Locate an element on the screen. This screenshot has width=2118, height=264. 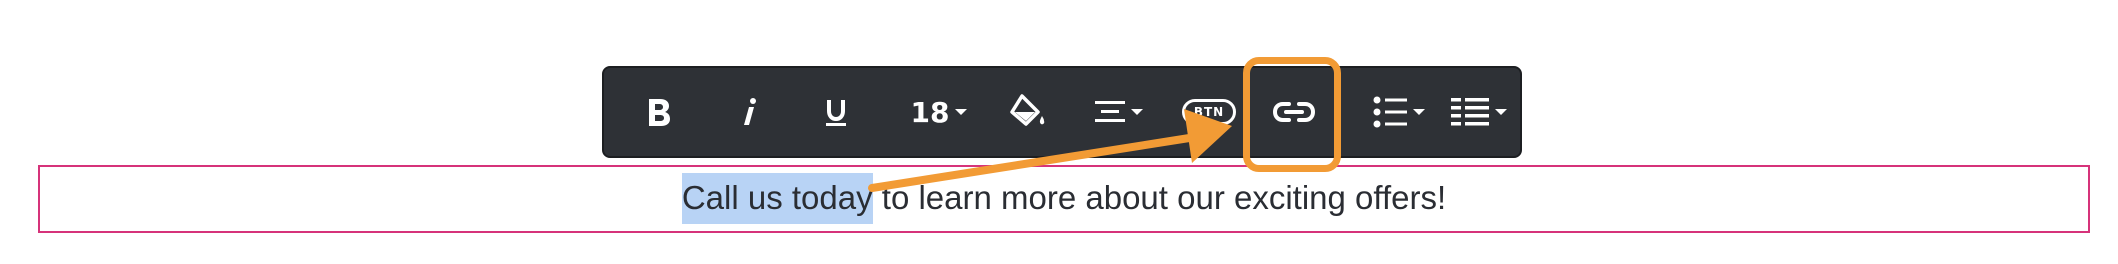
underline-button is located at coordinates (836, 112).